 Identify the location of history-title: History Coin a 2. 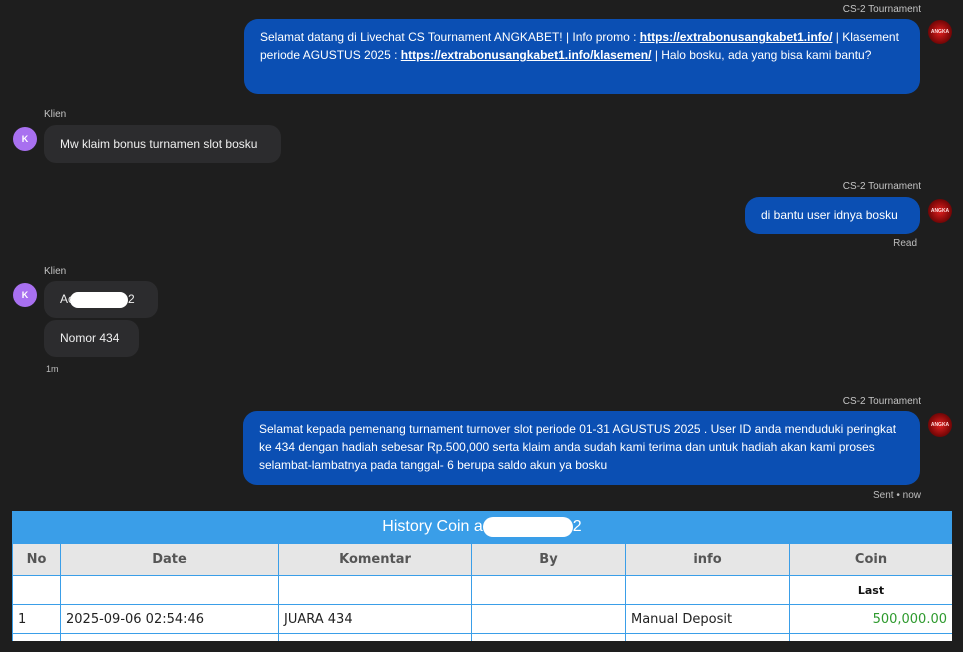
(482, 527).